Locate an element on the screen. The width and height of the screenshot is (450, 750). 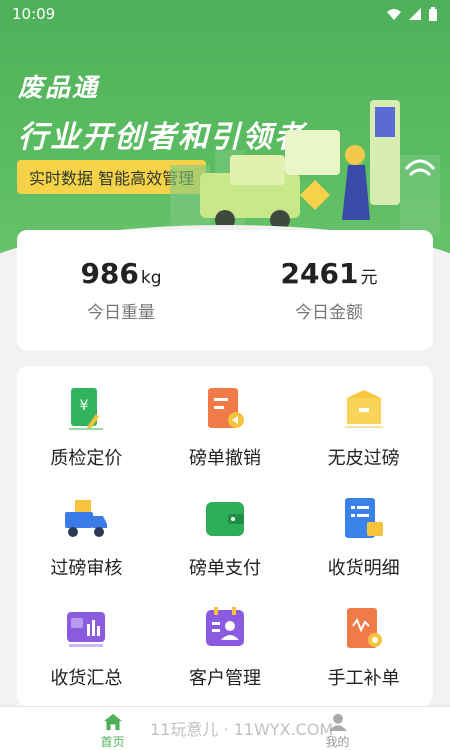
stat-value-row: 986 kg is located at coordinates (120, 273).